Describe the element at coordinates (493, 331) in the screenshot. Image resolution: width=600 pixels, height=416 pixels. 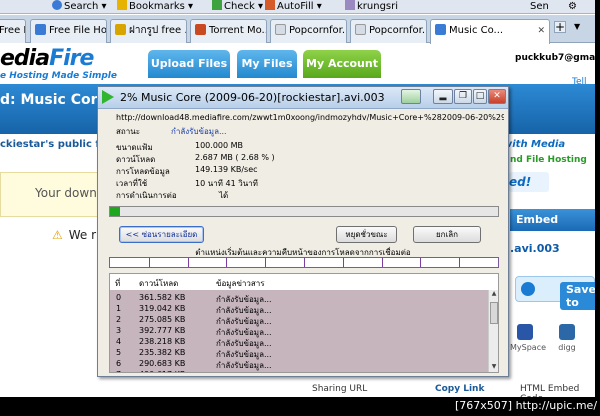
I see `table-scrollbar: ▲ ▼` at that location.